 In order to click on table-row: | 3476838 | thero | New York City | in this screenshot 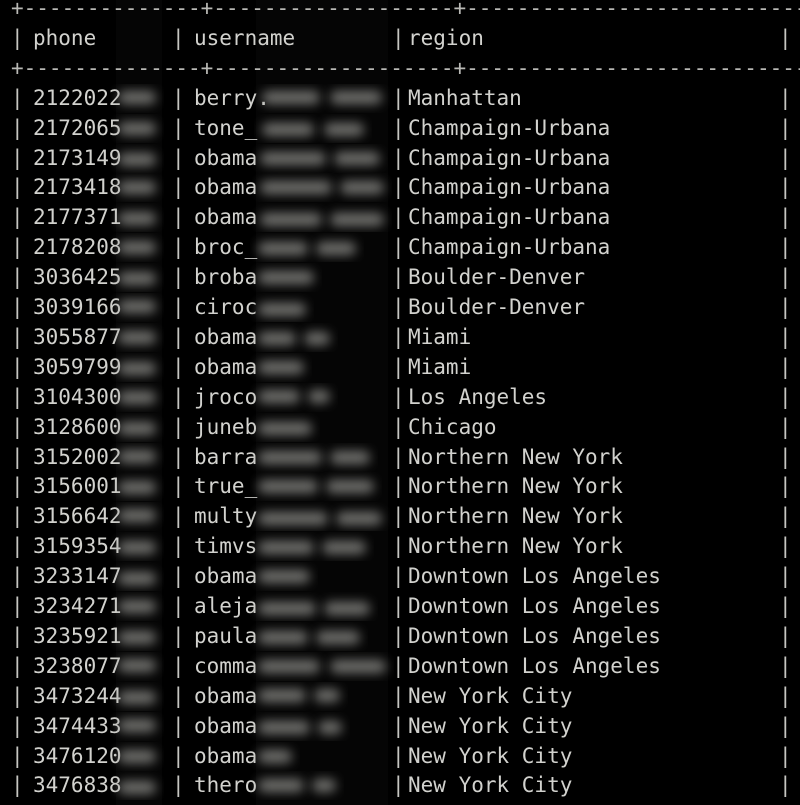, I will do `click(400, 786)`.